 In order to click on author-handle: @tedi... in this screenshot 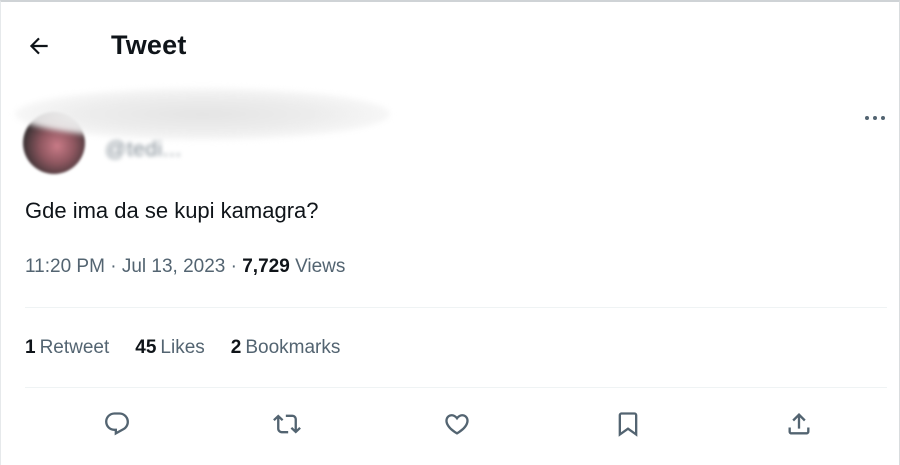, I will do `click(143, 150)`.